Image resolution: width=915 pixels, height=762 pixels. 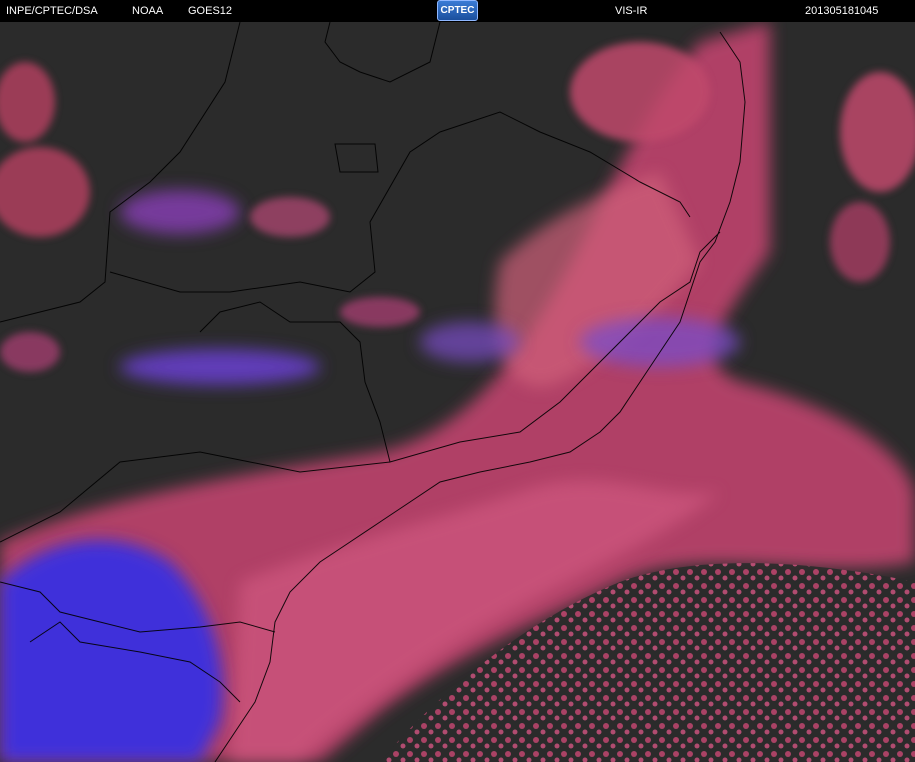 What do you see at coordinates (148, 11) in the screenshot?
I see `noaa-label: NOAA` at bounding box center [148, 11].